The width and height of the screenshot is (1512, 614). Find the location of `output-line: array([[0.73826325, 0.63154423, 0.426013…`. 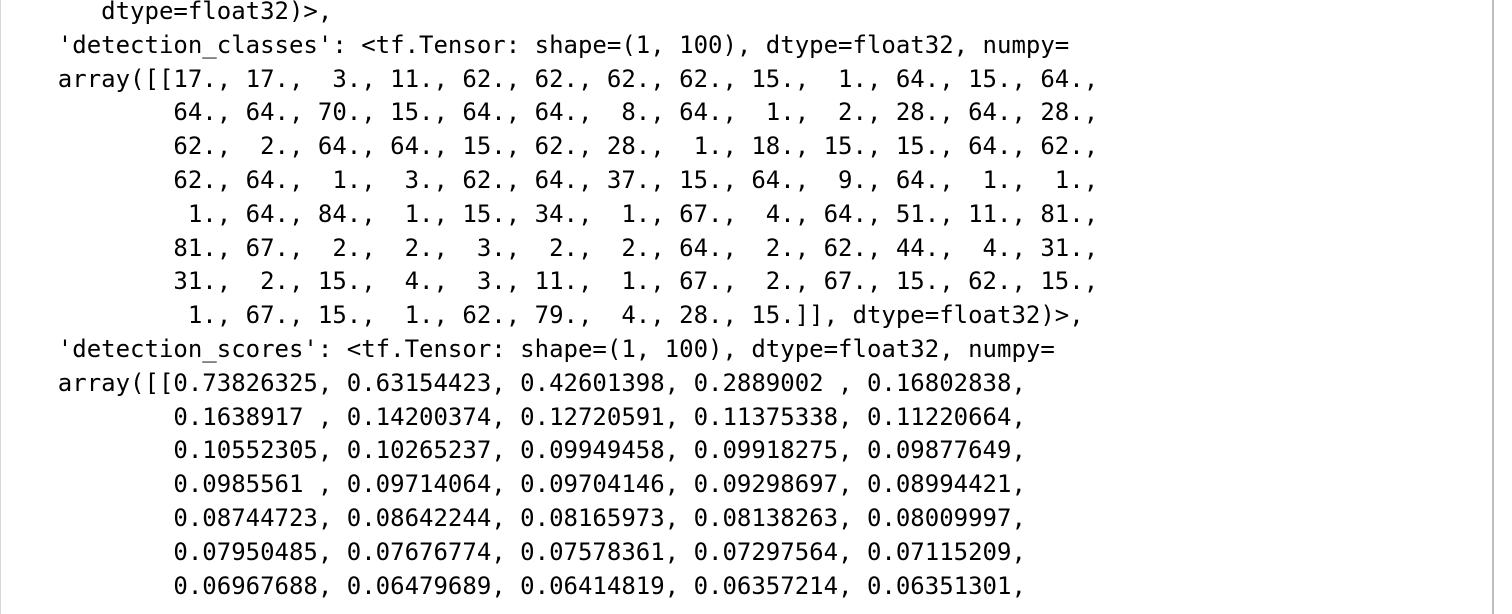

output-line: array([[0.73826325, 0.63154423, 0.426013… is located at coordinates (513, 382).